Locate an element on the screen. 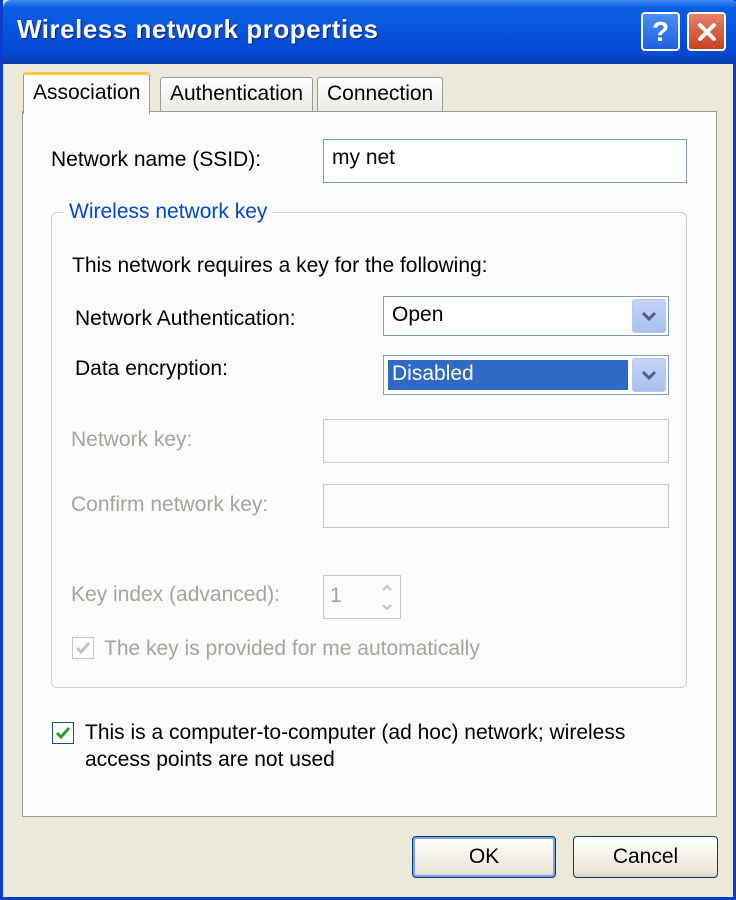  encryption-dropdown-button is located at coordinates (649, 375).